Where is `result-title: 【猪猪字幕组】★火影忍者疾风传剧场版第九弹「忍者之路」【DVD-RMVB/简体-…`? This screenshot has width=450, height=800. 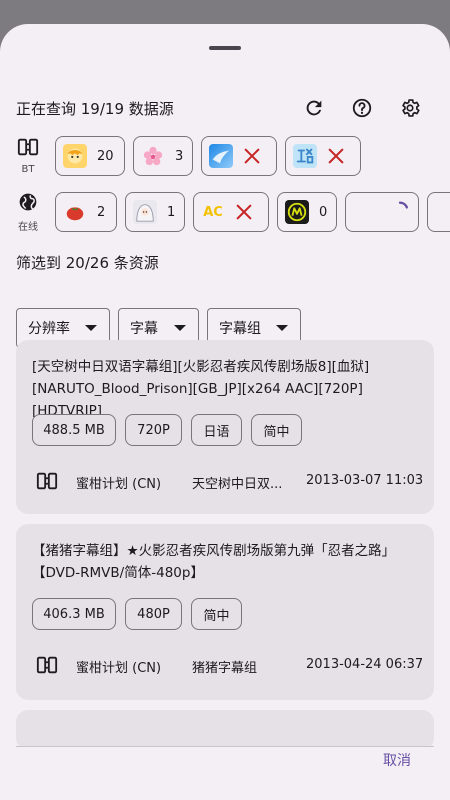 result-title: 【猪猪字幕组】★火影忍者疾风传剧场版第九弹「忍者之路」【DVD-RMVB/简体-… is located at coordinates (214, 562).